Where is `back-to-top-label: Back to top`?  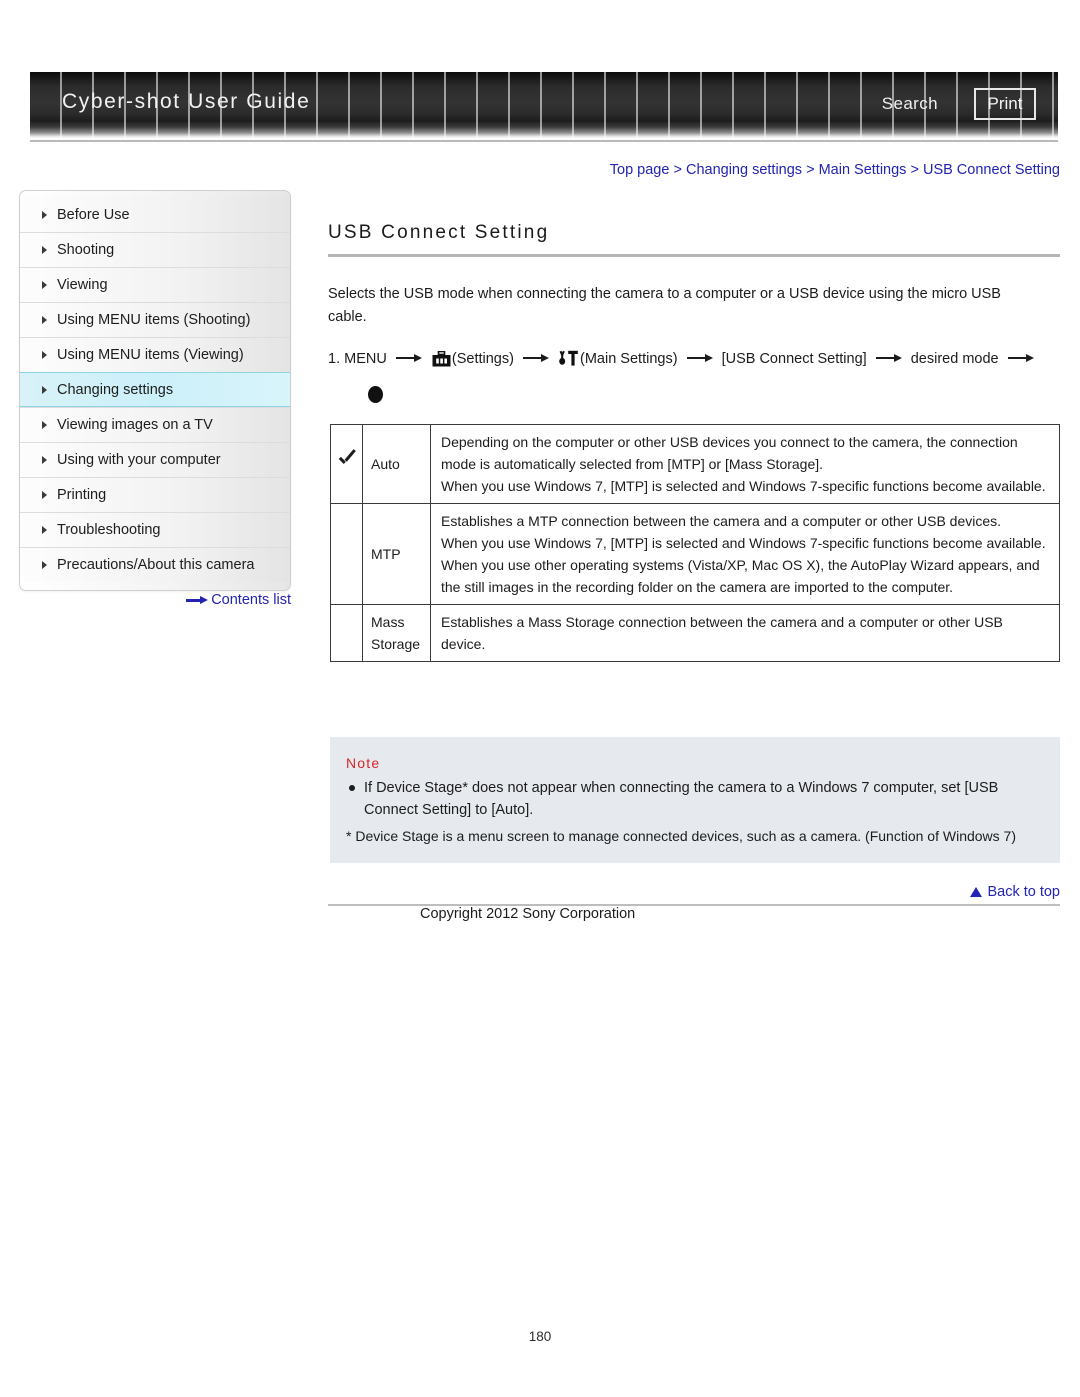 back-to-top-label: Back to top is located at coordinates (1023, 892).